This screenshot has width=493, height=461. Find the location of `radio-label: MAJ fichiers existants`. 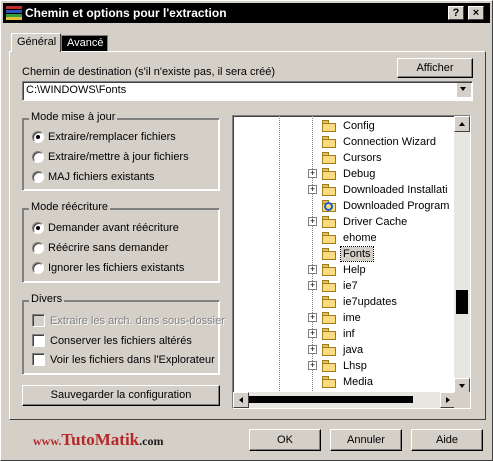

radio-label: MAJ fichiers existants is located at coordinates (101, 177).